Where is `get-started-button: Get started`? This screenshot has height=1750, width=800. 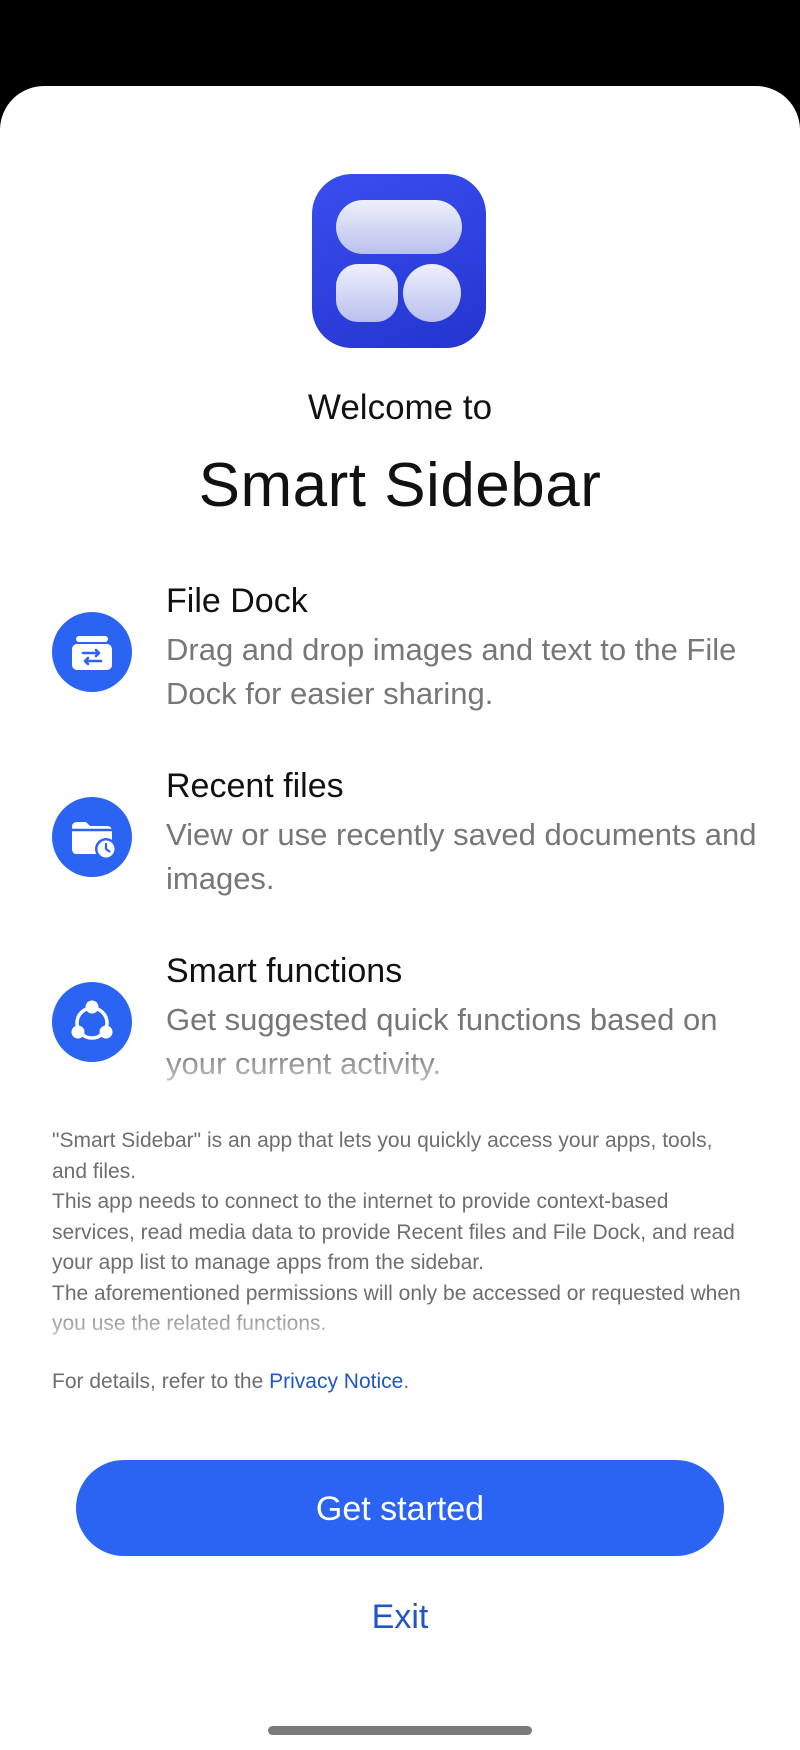
get-started-button: Get started is located at coordinates (400, 1508).